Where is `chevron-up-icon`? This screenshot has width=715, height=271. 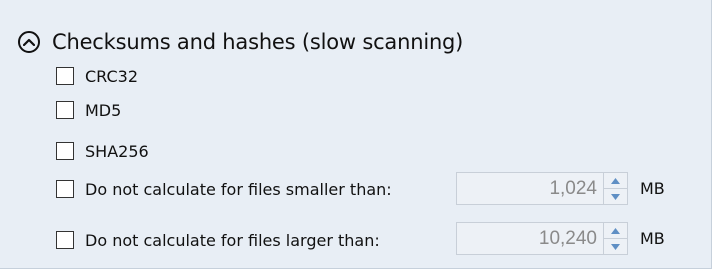
chevron-up-icon is located at coordinates (29, 42).